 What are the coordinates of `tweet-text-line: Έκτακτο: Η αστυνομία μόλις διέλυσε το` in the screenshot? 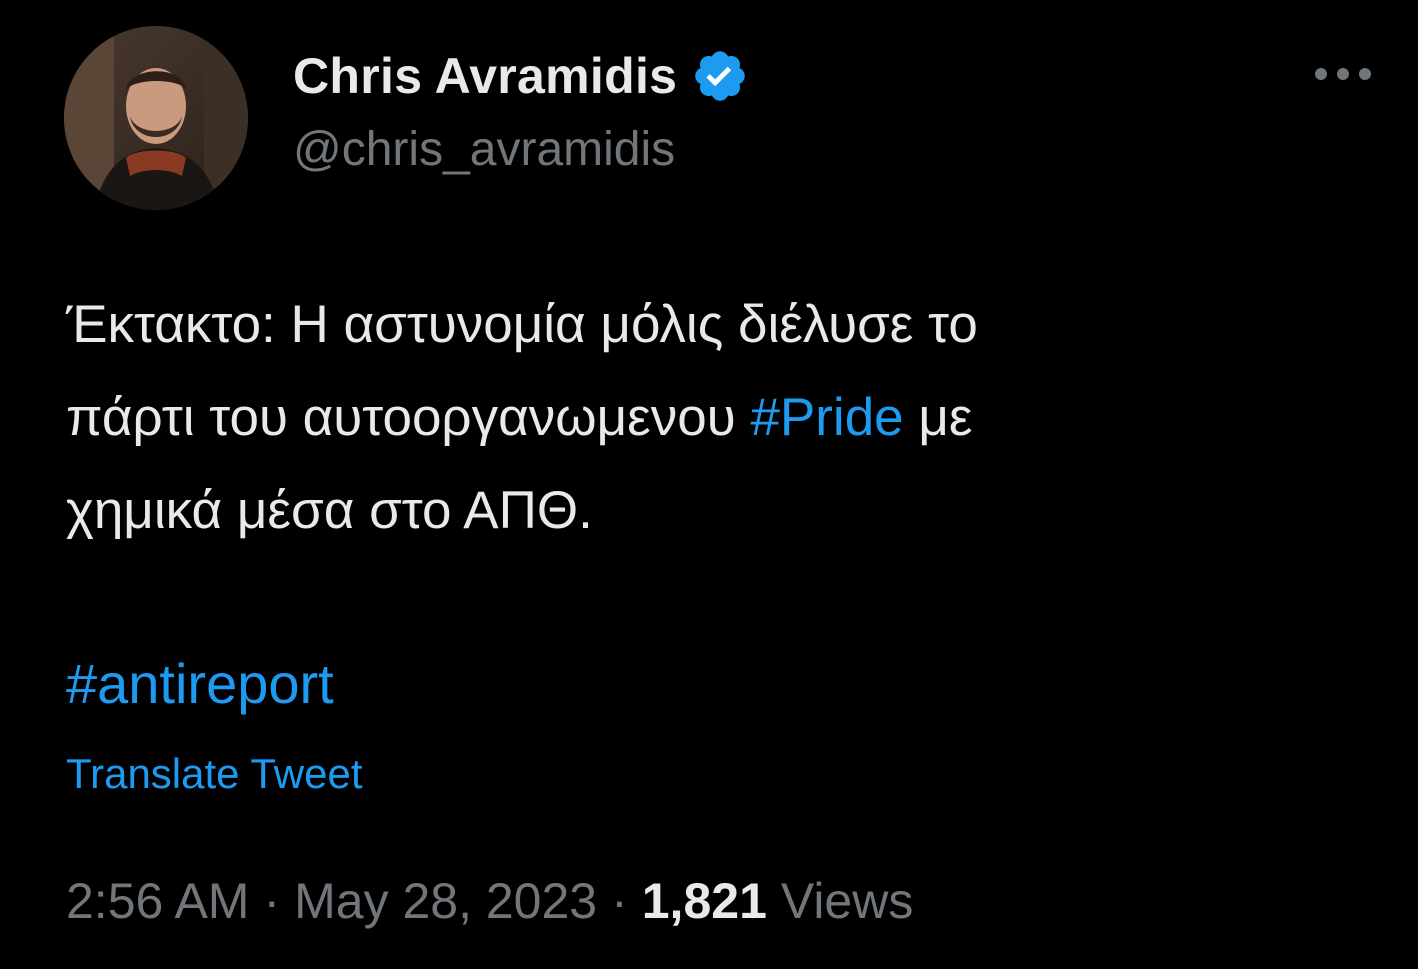 It's located at (522, 324).